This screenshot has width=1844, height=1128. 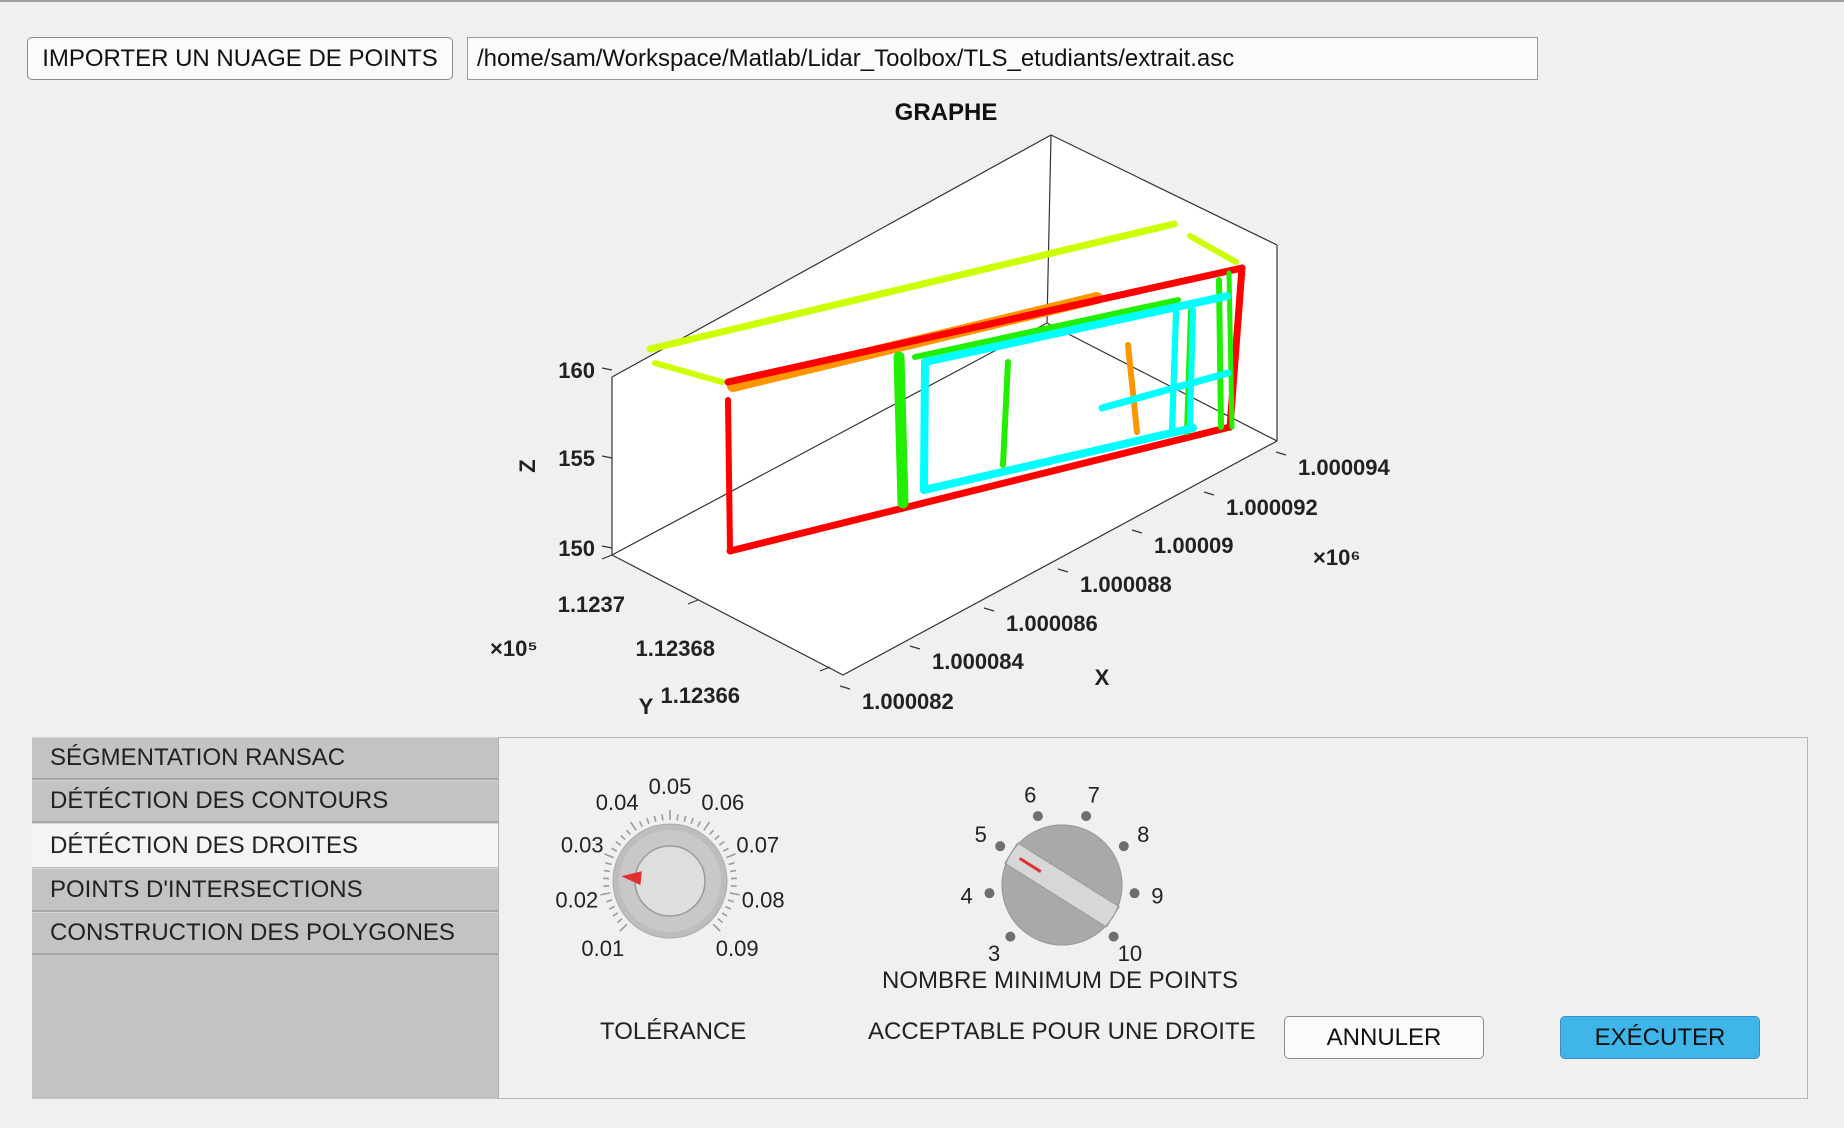 What do you see at coordinates (514, 648) in the screenshot?
I see `y-exponent-label: ×10⁵` at bounding box center [514, 648].